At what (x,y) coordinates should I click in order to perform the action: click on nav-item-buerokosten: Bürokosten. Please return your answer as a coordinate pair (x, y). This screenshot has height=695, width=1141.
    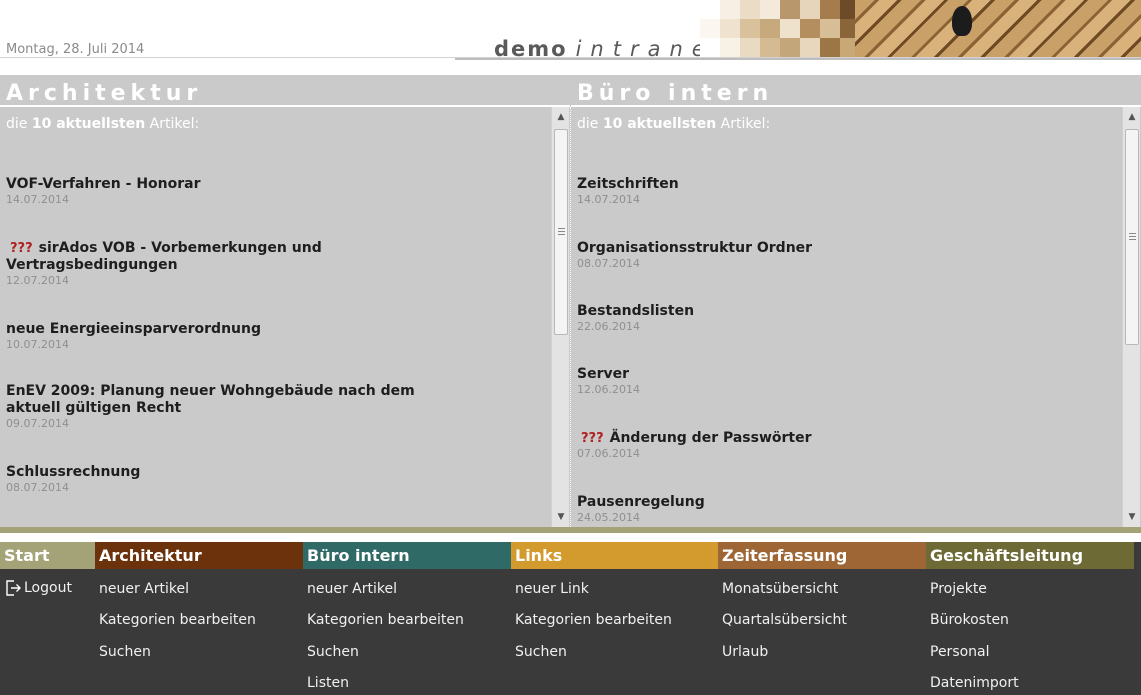
    Looking at the image, I should click on (969, 620).